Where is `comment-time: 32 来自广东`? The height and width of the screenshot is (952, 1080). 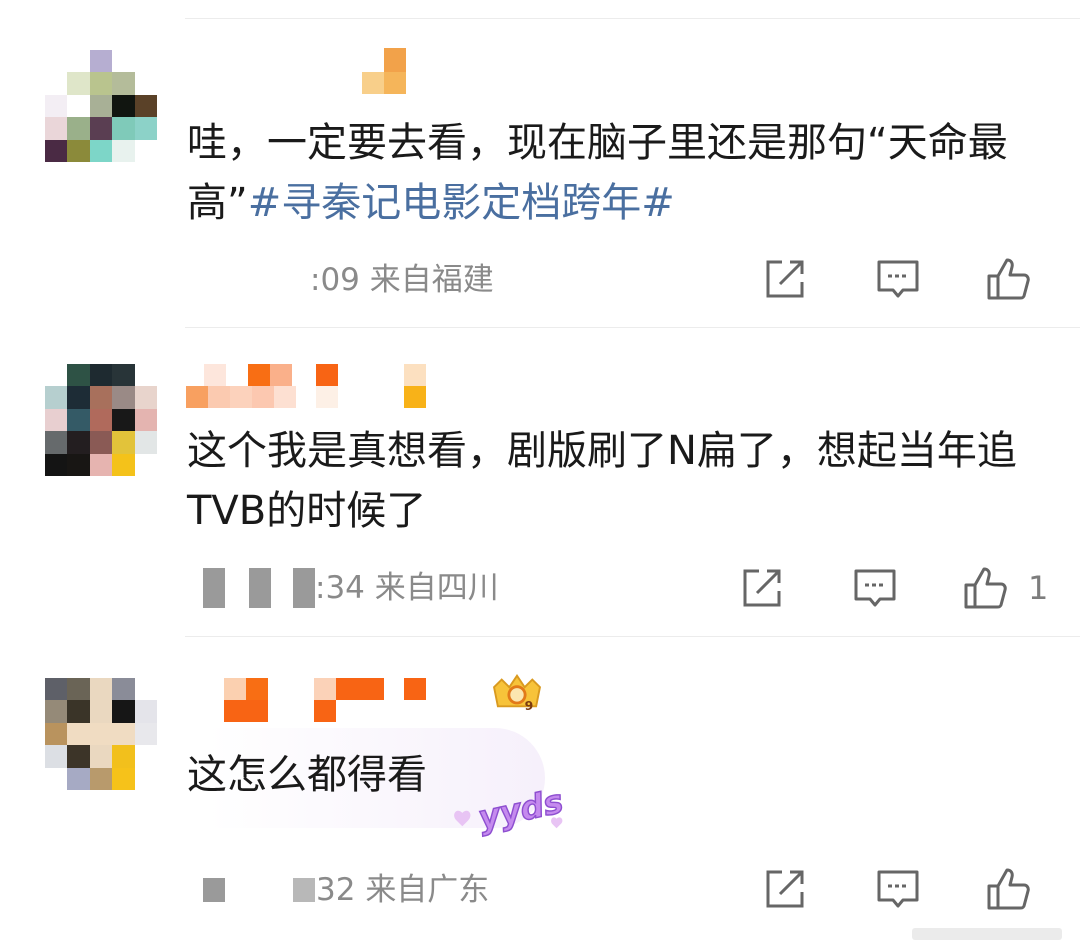 comment-time: 32 来自广东 is located at coordinates (403, 890).